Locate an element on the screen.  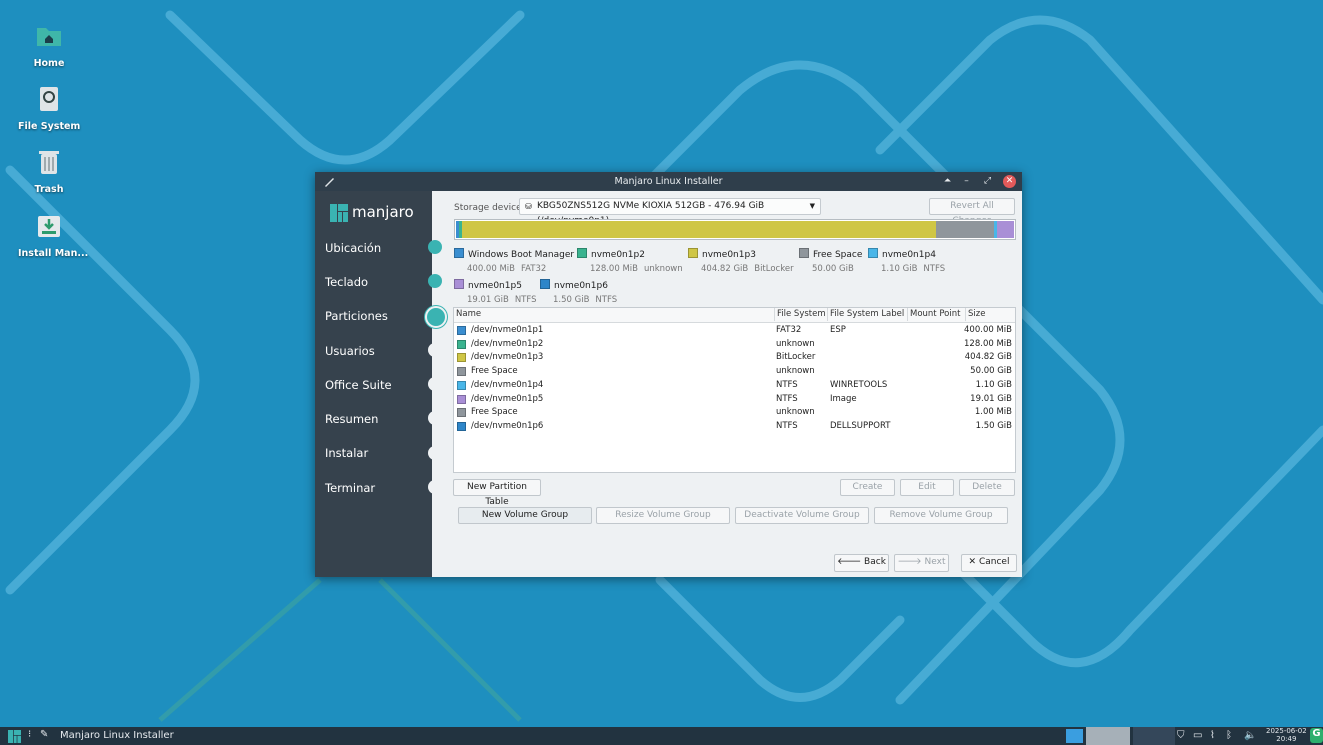
brand-name: manjaro is located at coordinates (383, 212).